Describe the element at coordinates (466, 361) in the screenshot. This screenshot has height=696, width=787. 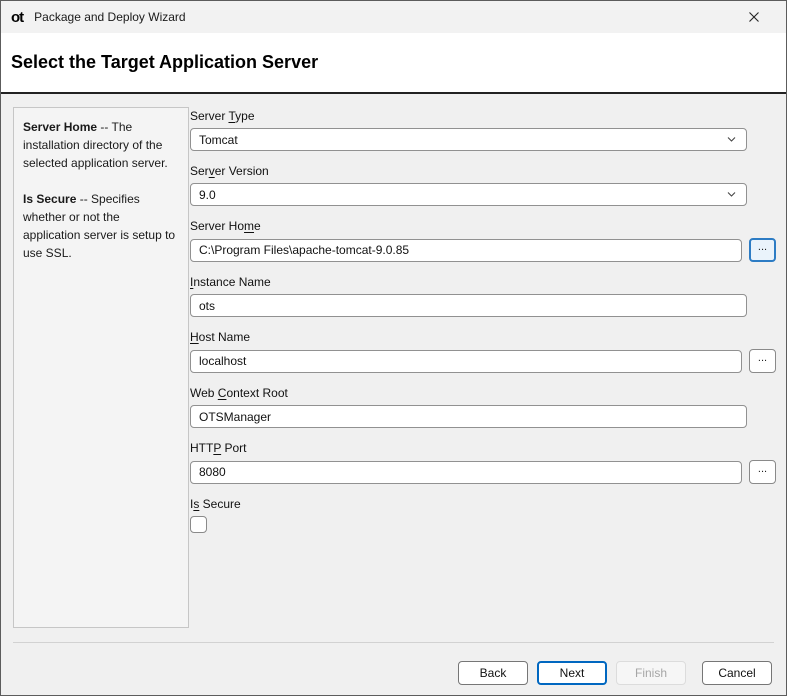
I see `host-name-input` at that location.